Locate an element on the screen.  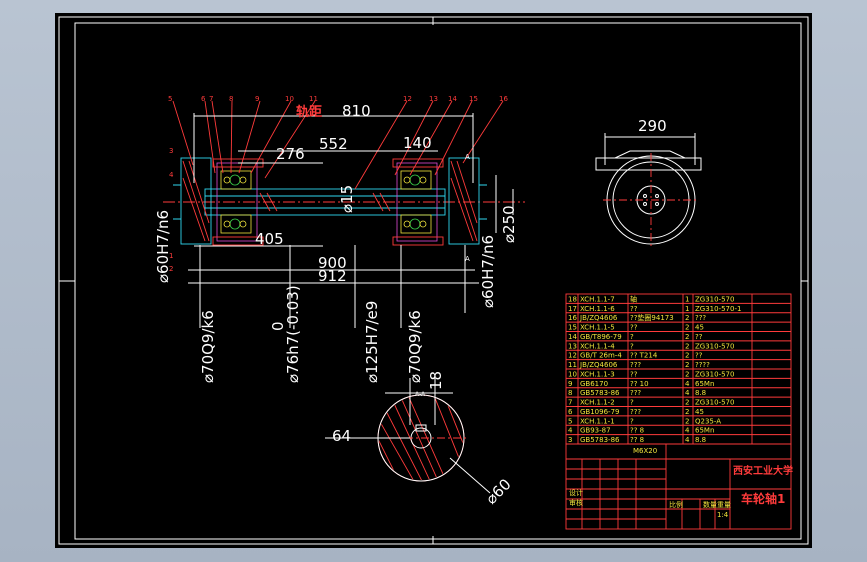
bom-cell: 5 is located at coordinates (570, 421).